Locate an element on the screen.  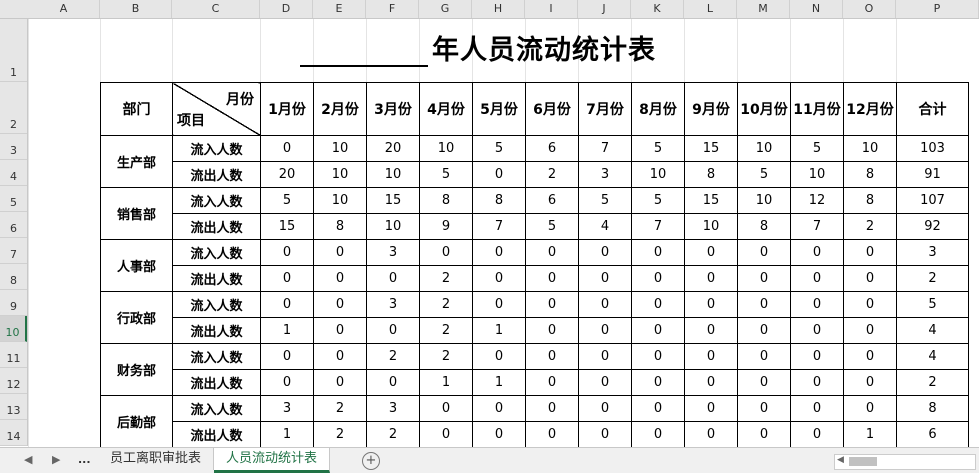
value-cell: 6 is located at coordinates (552, 200).